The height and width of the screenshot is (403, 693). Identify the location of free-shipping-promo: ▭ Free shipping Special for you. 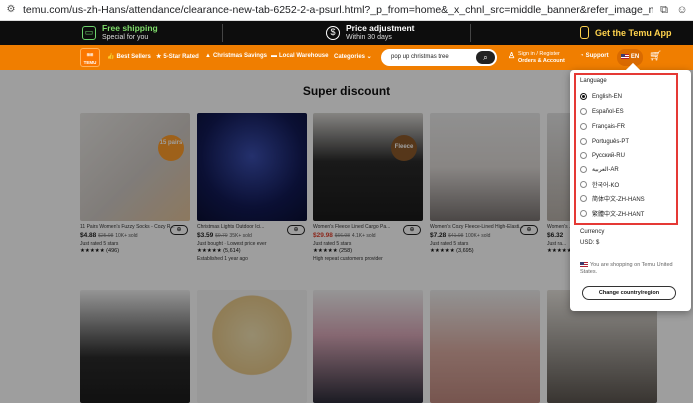
(120, 32).